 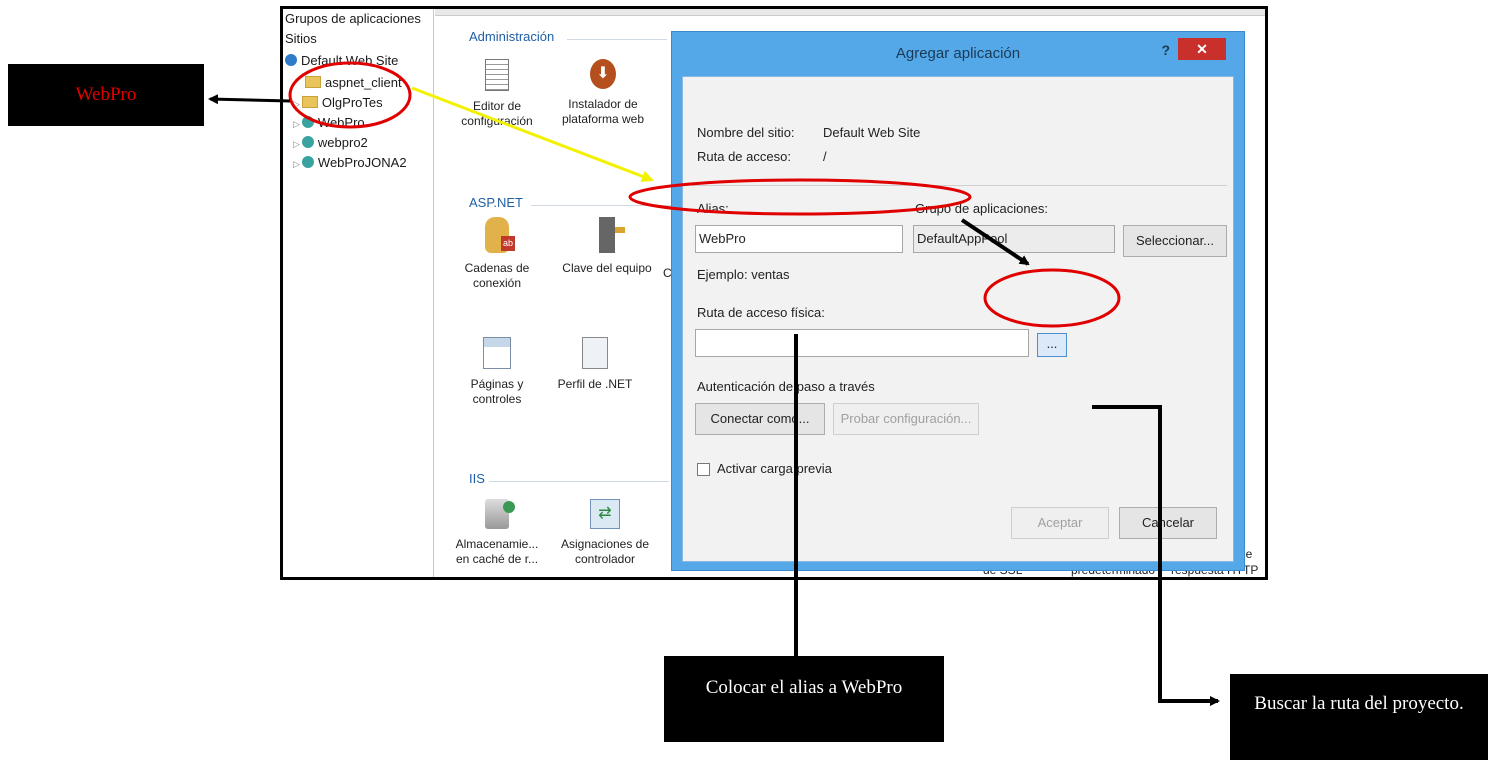 What do you see at coordinates (743, 274) in the screenshot?
I see `alias-example: Ejemplo: ventas` at bounding box center [743, 274].